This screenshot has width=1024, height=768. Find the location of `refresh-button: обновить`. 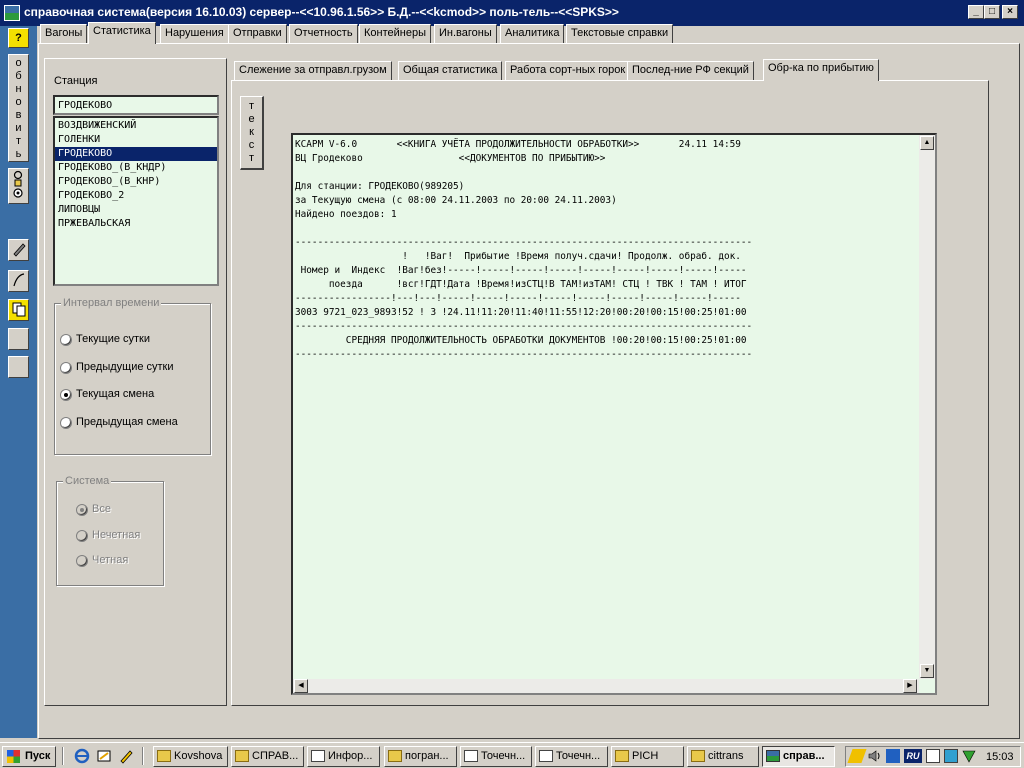

refresh-button: обновить is located at coordinates (18, 108).